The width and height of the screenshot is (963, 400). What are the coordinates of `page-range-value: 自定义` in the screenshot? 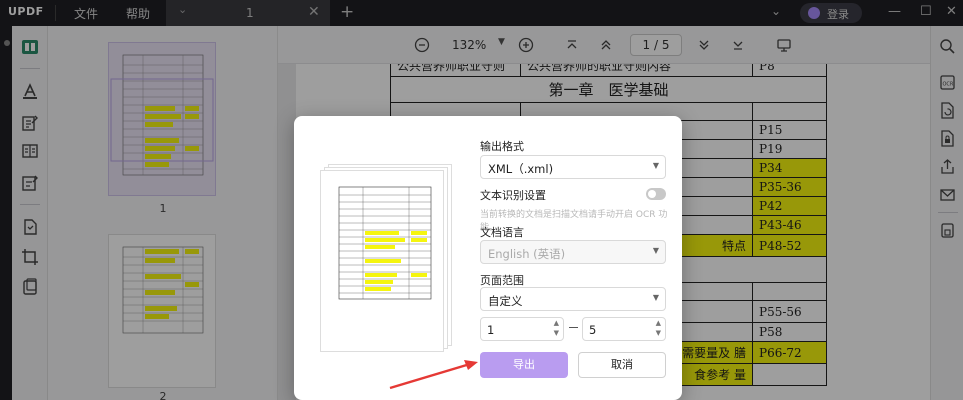 It's located at (505, 301).